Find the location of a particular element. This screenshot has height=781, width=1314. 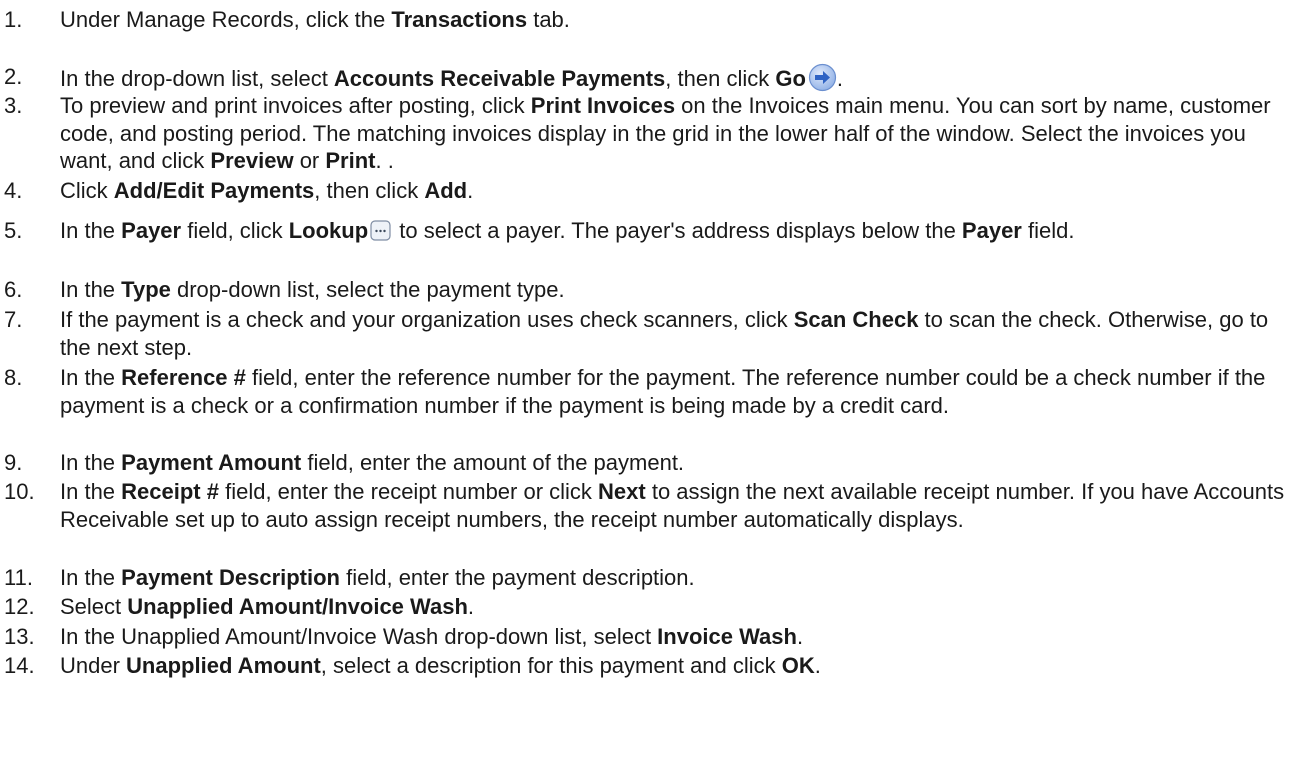

ui-term: Print Invoices is located at coordinates (603, 105).